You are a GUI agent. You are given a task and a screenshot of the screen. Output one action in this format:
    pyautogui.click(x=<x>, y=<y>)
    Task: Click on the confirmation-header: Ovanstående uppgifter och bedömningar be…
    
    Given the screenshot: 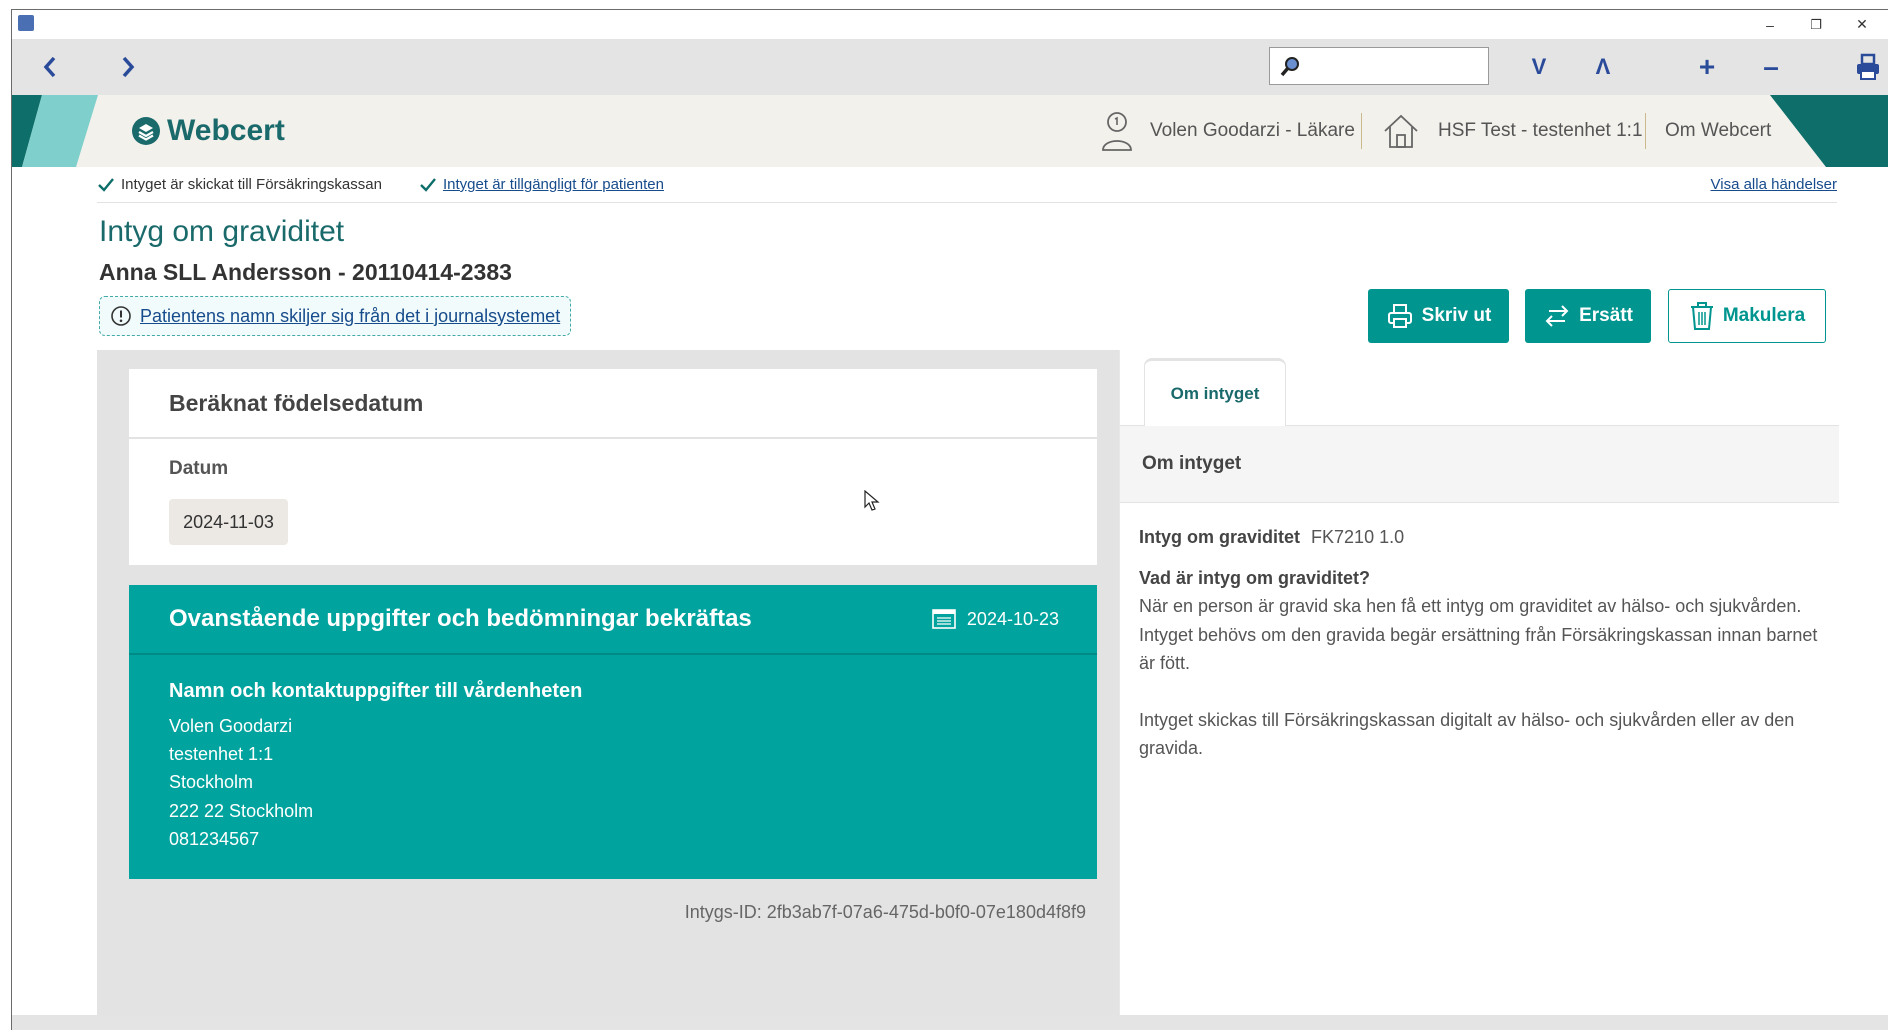 What is the action you would take?
    pyautogui.click(x=613, y=620)
    